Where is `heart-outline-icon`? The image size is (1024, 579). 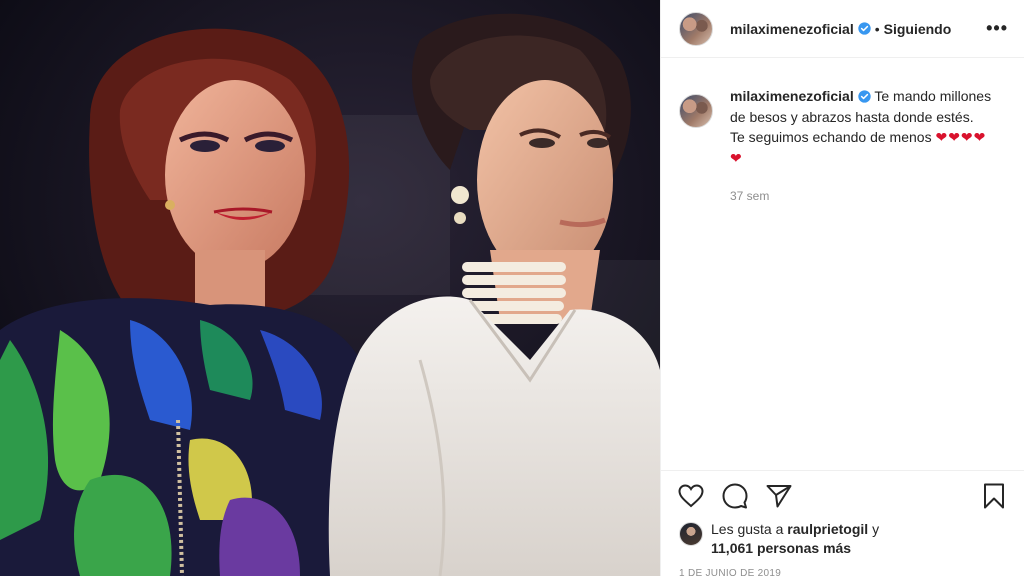
heart-outline-icon is located at coordinates (691, 495).